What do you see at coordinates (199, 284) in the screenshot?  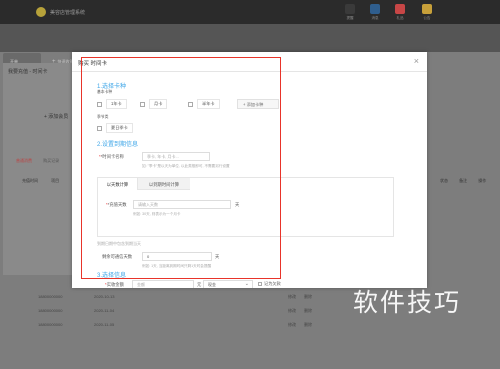 I see `amount-unit: 元` at bounding box center [199, 284].